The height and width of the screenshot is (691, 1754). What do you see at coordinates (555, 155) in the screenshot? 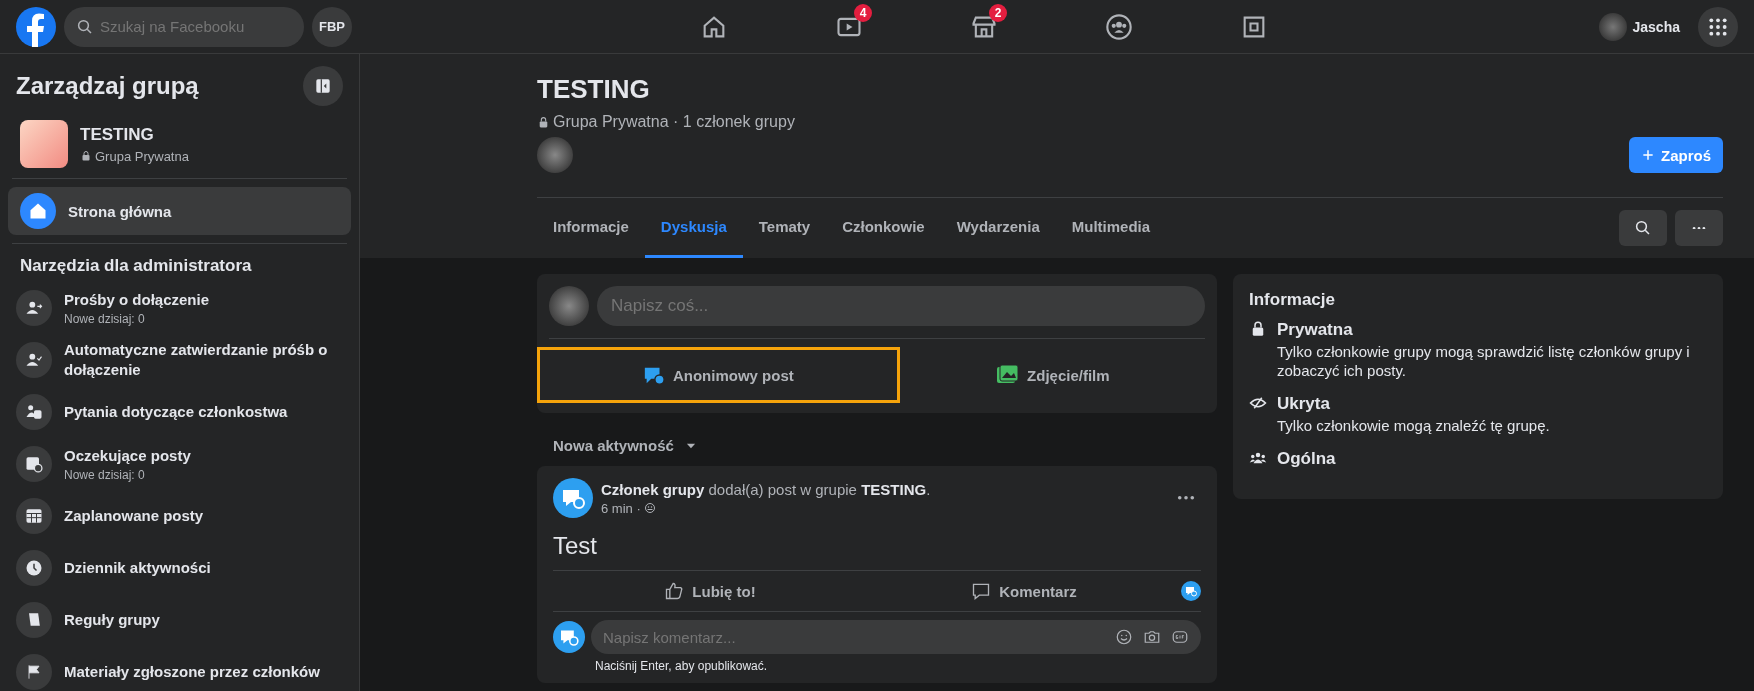
I see `member-avatar` at bounding box center [555, 155].